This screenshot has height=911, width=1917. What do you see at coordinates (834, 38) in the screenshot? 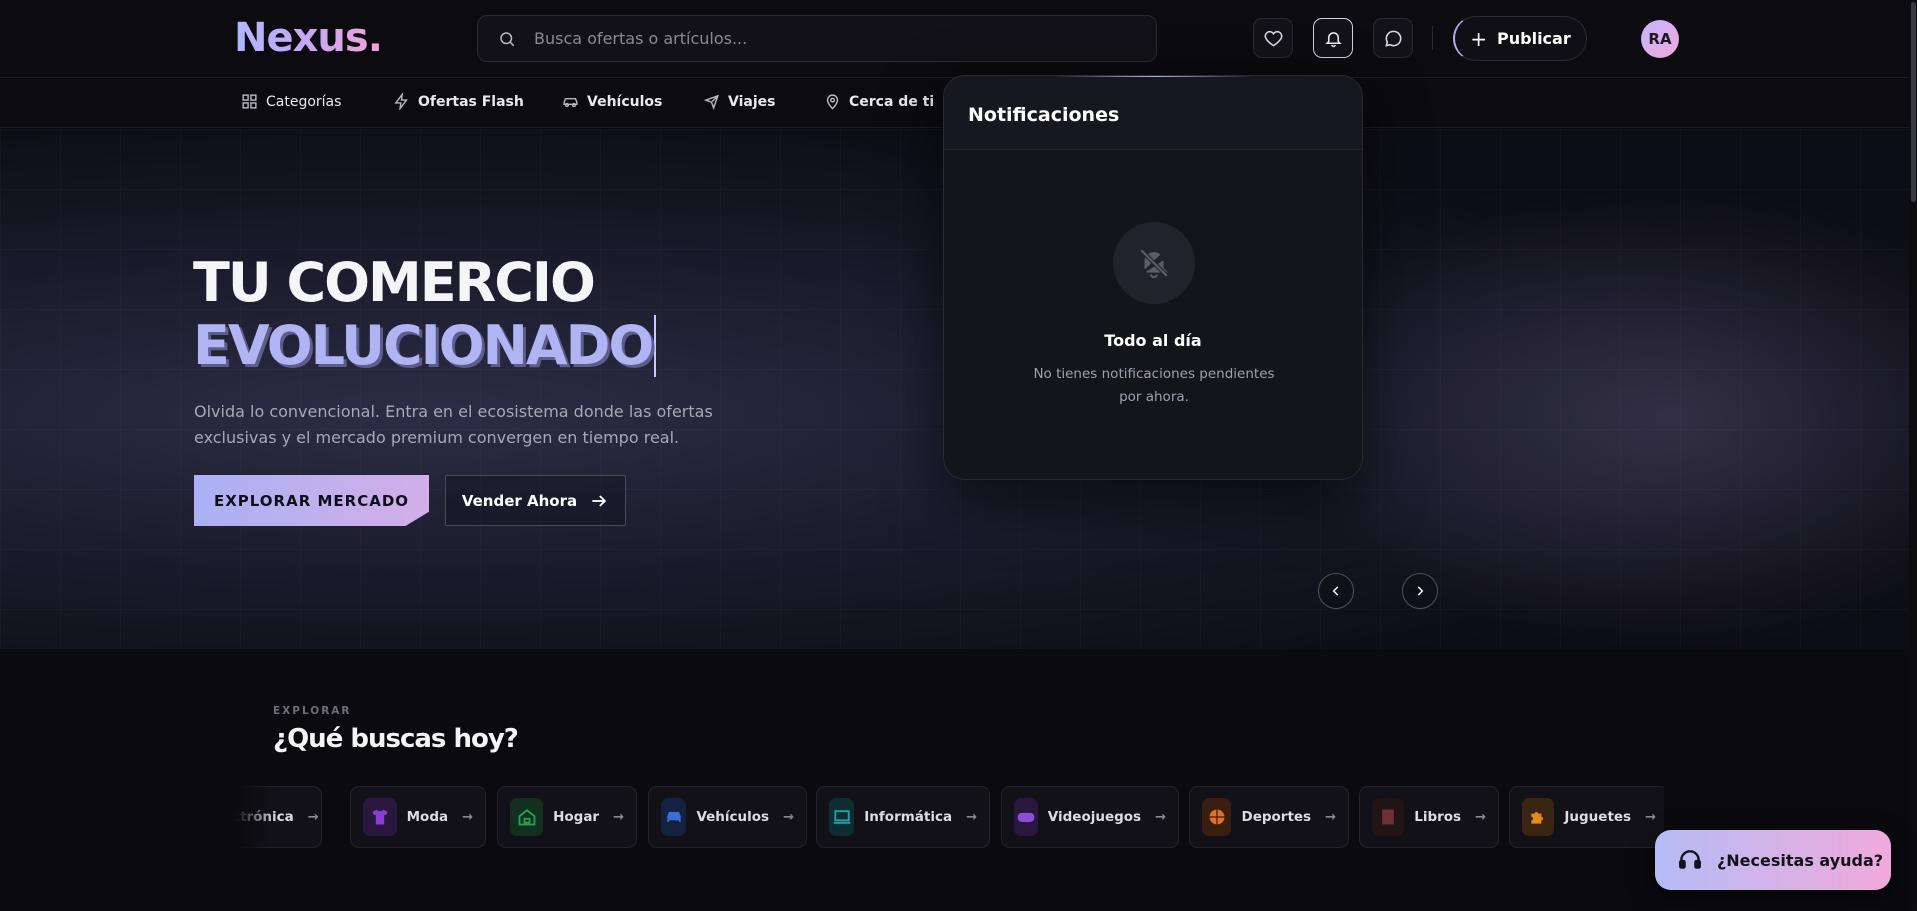
I see `search-input` at bounding box center [834, 38].